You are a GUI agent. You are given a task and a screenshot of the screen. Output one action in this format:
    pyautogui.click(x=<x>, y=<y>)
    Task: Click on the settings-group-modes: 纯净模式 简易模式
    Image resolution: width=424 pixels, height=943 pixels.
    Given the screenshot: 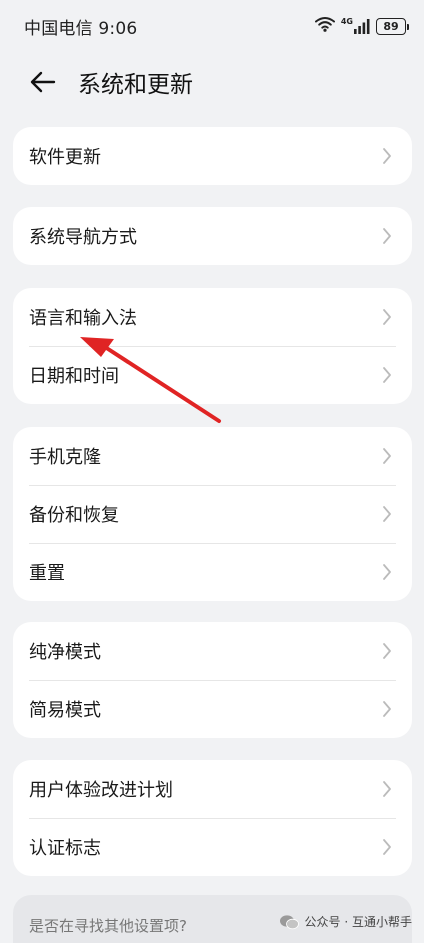 What is the action you would take?
    pyautogui.click(x=212, y=680)
    